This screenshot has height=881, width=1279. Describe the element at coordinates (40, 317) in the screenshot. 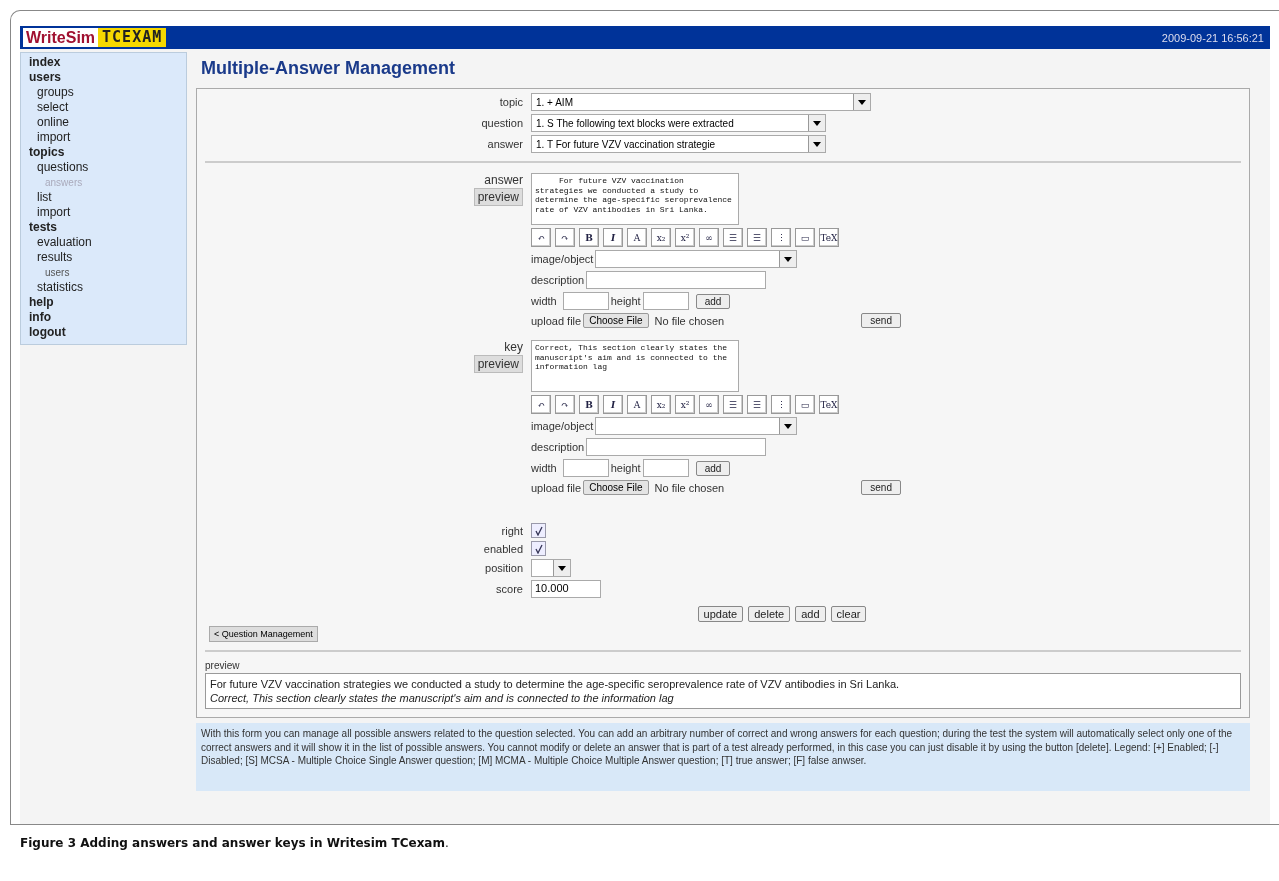

I see `sidebar-item: info` at that location.